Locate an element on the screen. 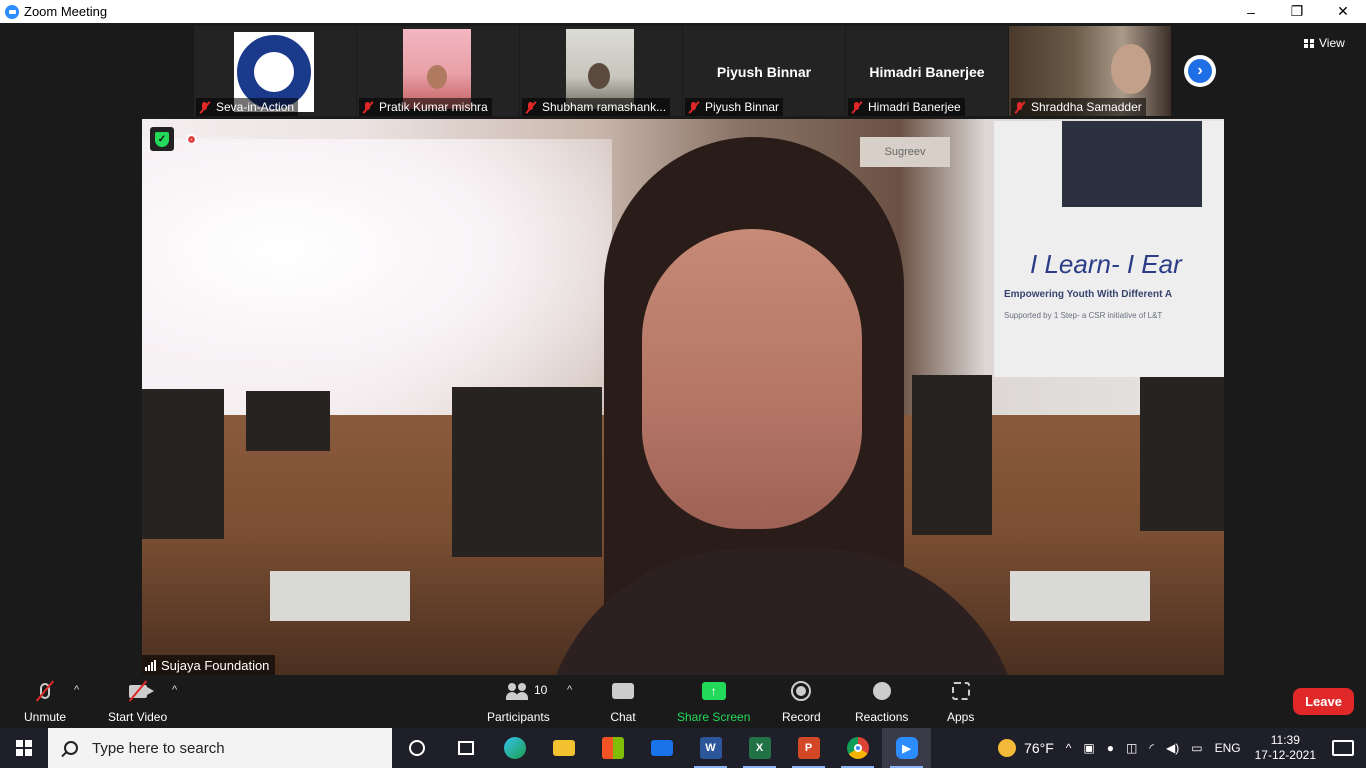 The height and width of the screenshot is (768, 1366). audio-options-caret-icon: ^ is located at coordinates (76, 690).